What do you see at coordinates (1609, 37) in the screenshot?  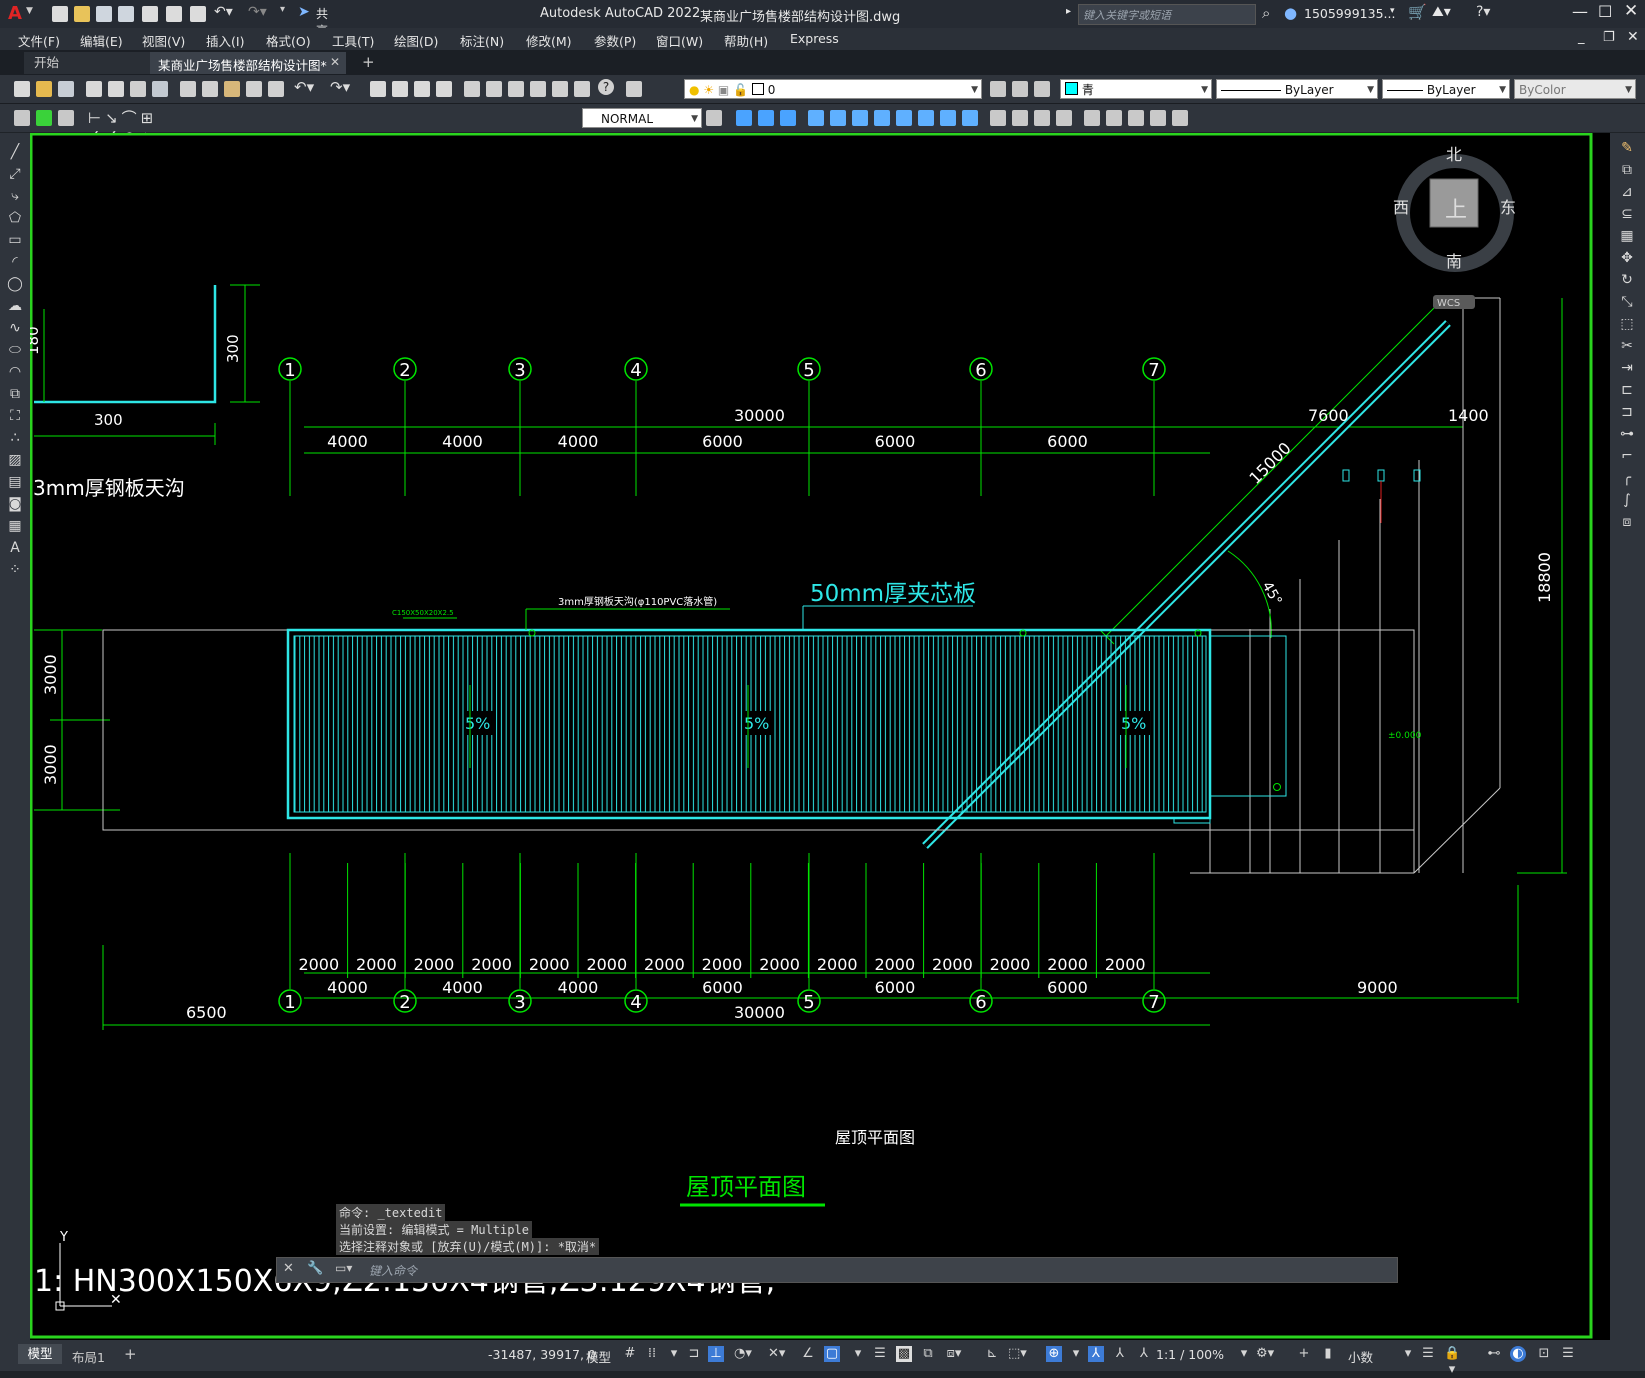 I see `doc-restore-icon: ❐` at bounding box center [1609, 37].